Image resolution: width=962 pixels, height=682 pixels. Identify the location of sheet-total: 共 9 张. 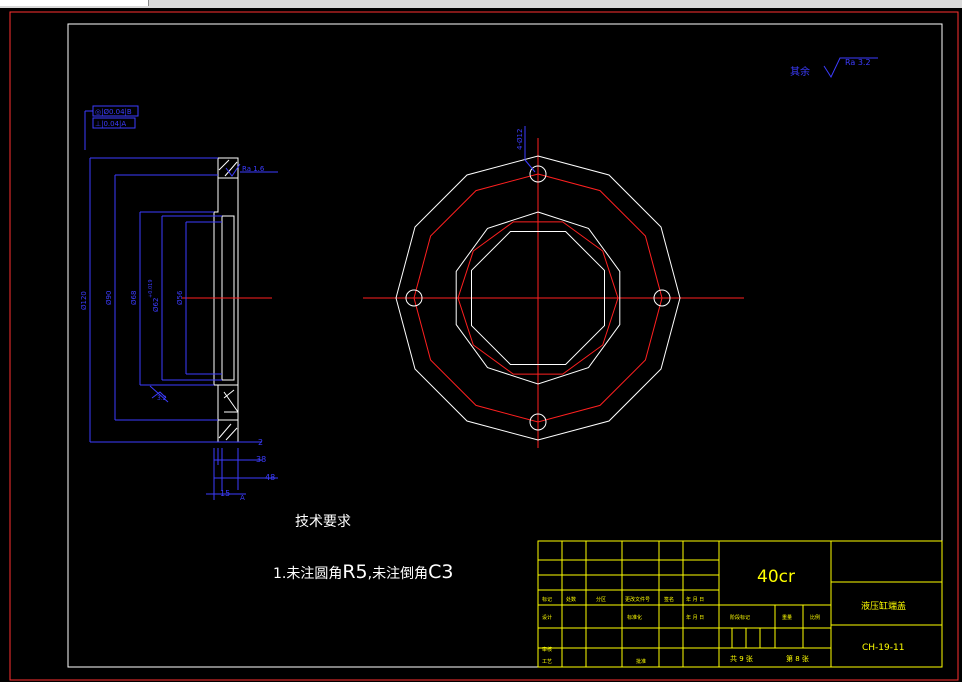
(741, 658).